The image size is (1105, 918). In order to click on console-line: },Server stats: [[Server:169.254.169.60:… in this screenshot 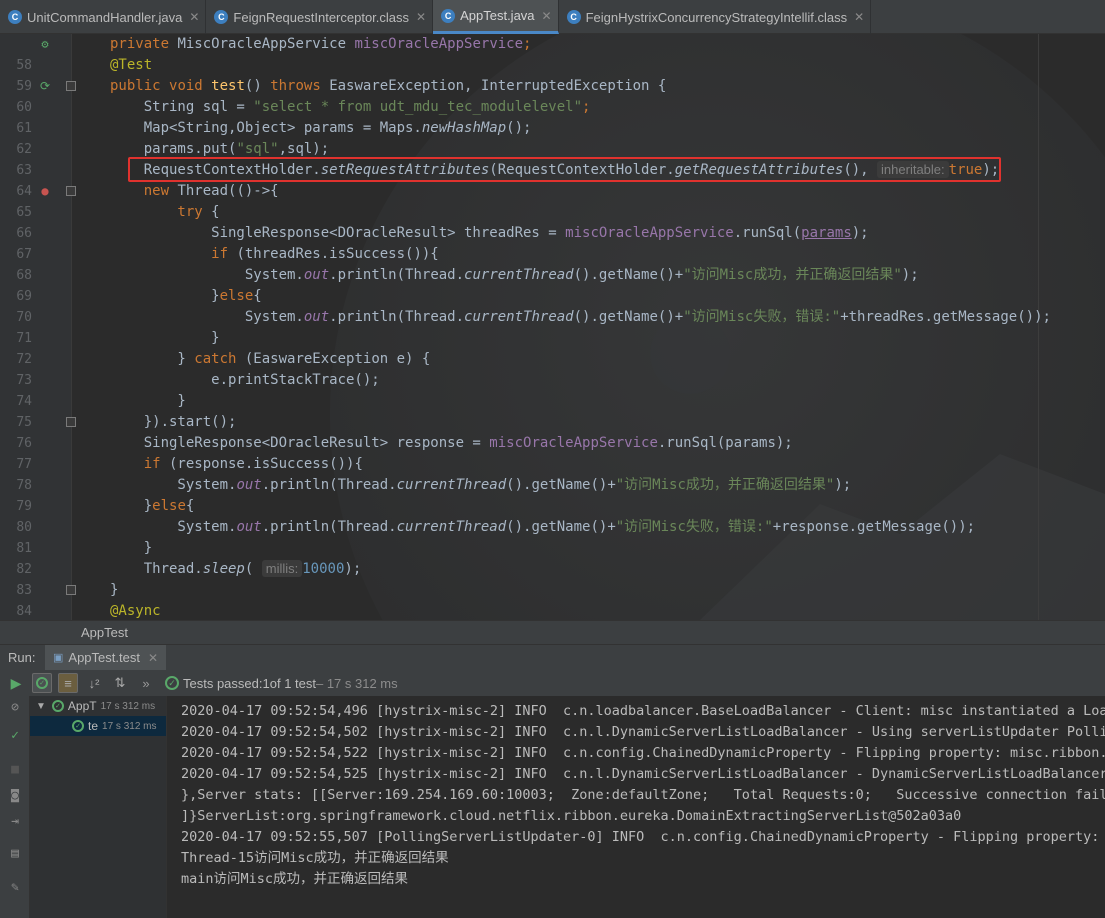, I will do `click(643, 795)`.